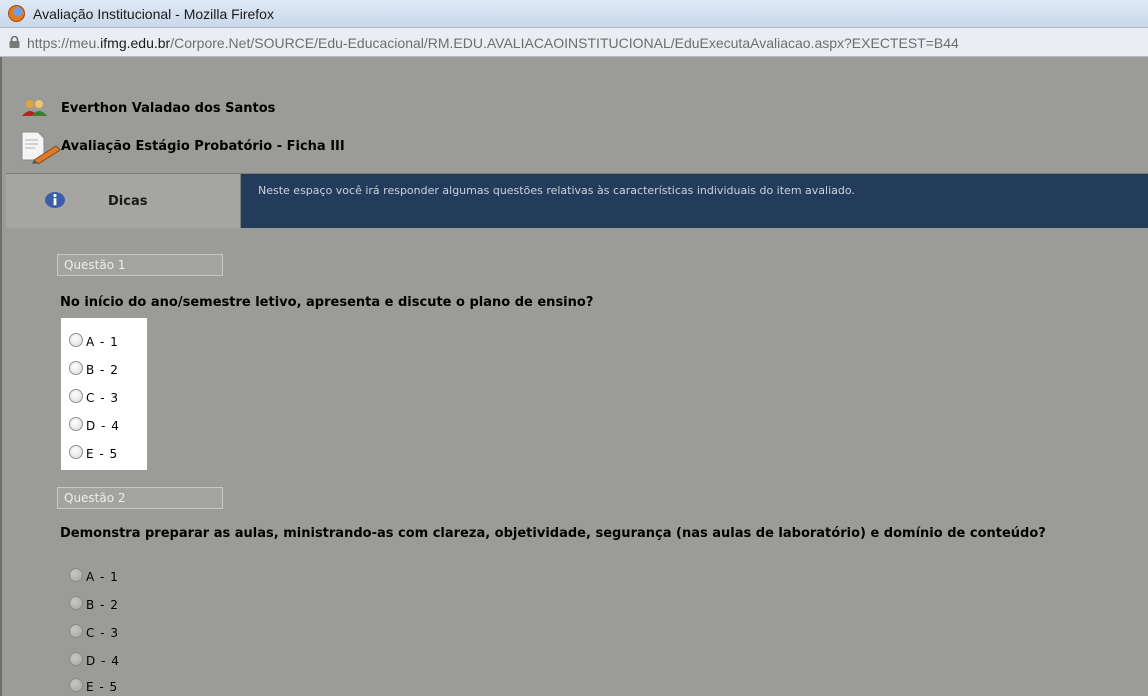 This screenshot has height=696, width=1148. I want to click on tips-toggle: Dicas, so click(123, 201).